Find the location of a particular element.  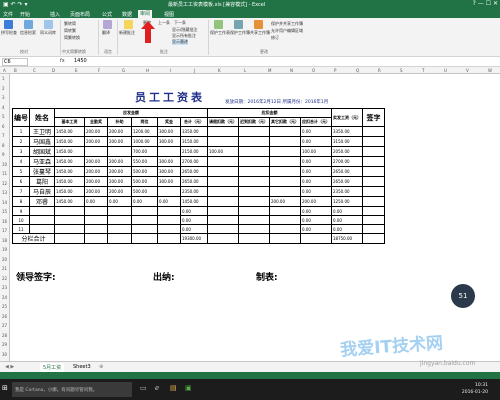

cell-actual: 3350.00 is located at coordinates (347, 131).